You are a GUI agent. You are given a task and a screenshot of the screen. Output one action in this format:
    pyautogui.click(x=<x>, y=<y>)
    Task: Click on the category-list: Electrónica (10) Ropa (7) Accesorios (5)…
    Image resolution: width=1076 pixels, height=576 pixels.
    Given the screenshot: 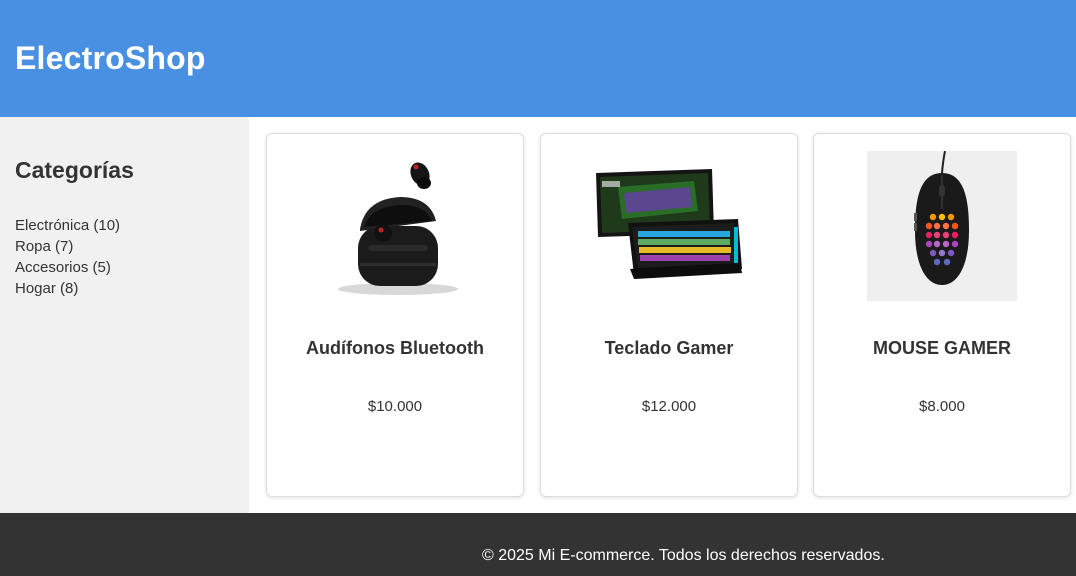 What is the action you would take?
    pyautogui.click(x=124, y=257)
    